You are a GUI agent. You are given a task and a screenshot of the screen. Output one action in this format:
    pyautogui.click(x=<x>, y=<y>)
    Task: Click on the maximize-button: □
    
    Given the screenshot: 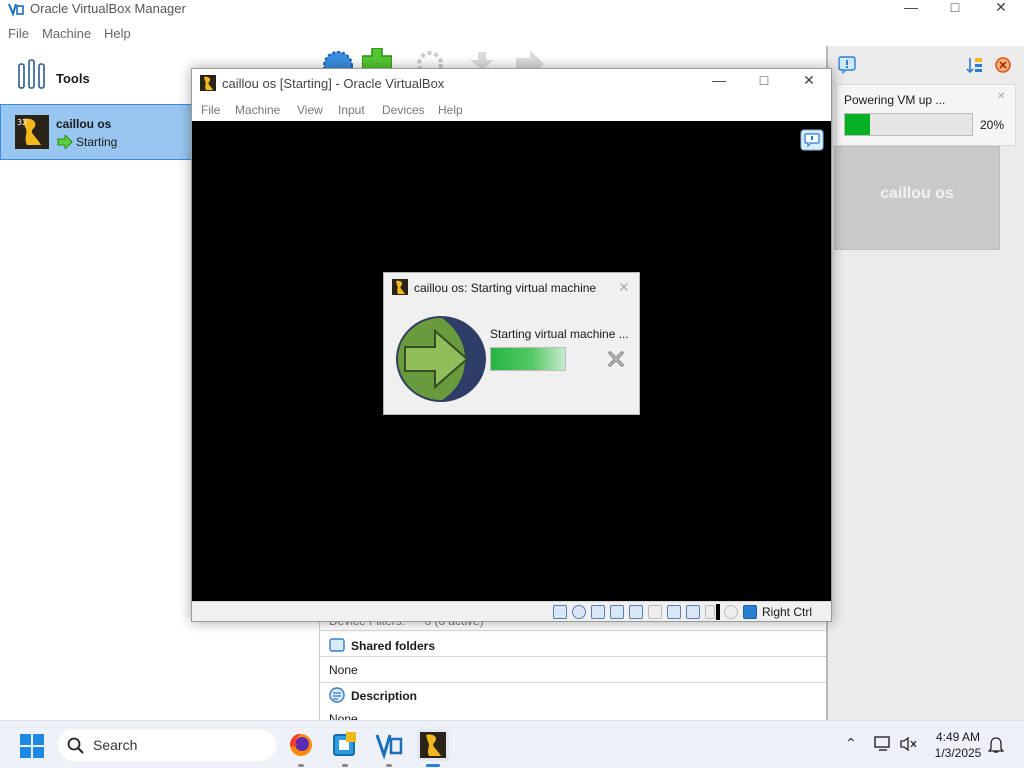 What is the action you would take?
    pyautogui.click(x=955, y=9)
    